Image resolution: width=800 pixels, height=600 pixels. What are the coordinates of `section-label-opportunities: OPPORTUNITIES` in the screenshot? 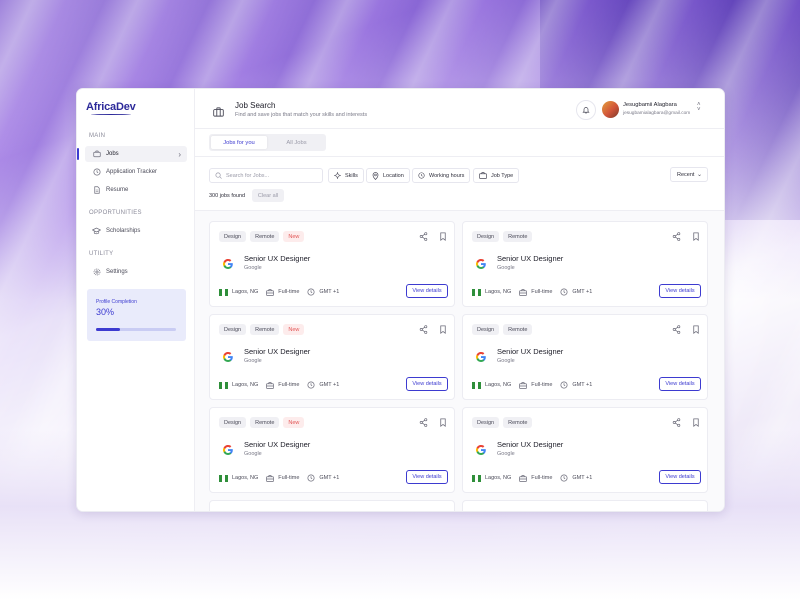 It's located at (115, 213).